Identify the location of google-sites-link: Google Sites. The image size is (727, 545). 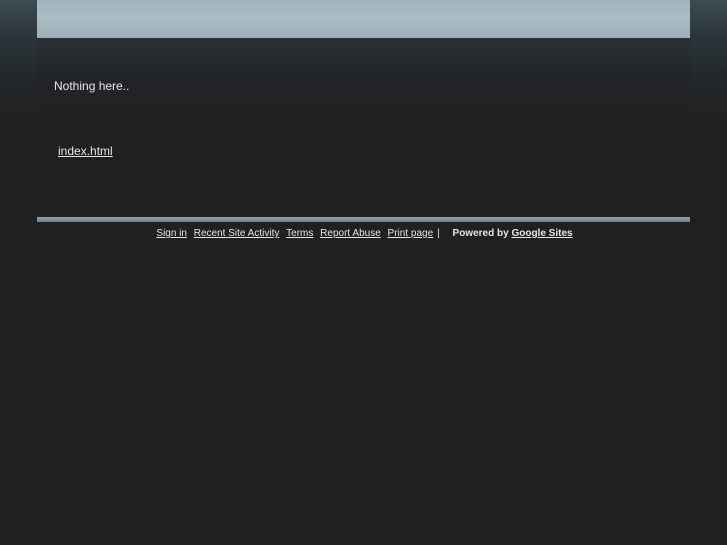
(541, 233).